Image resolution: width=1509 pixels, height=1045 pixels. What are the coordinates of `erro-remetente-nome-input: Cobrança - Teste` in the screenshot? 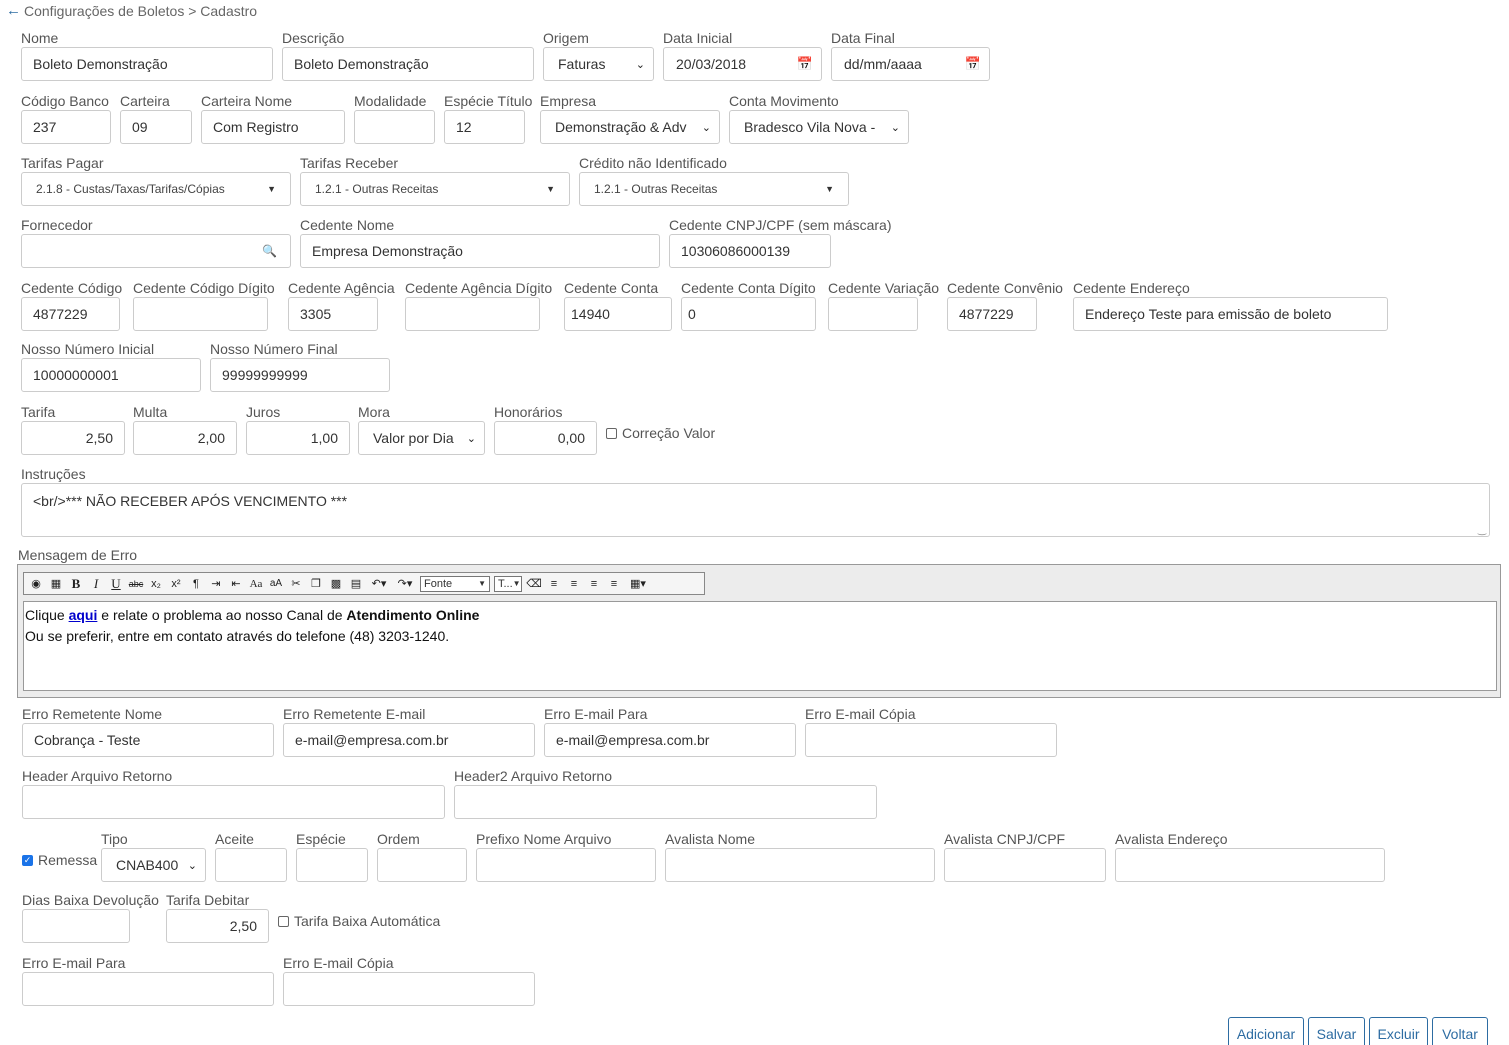 It's located at (148, 740).